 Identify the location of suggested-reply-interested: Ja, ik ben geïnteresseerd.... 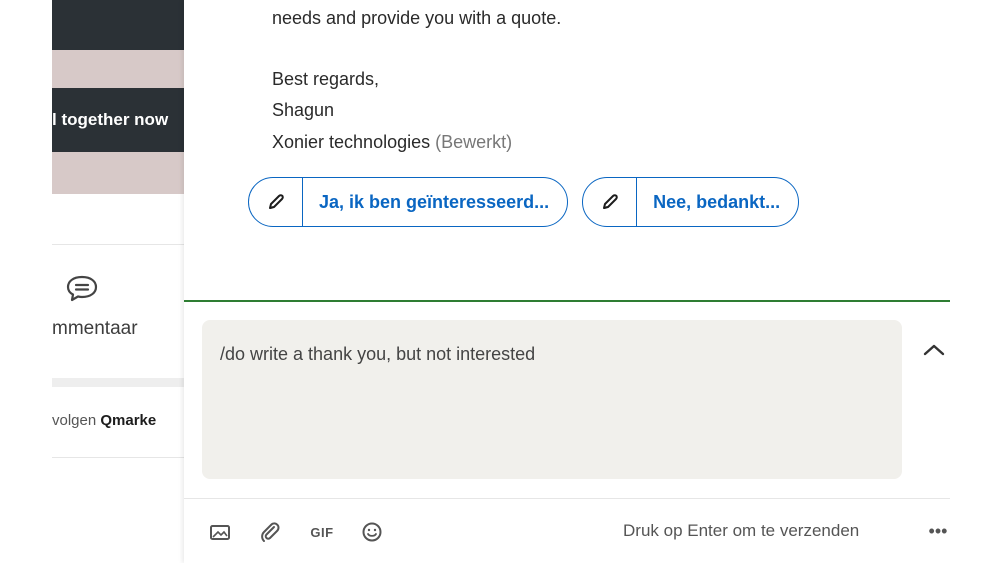
(408, 202).